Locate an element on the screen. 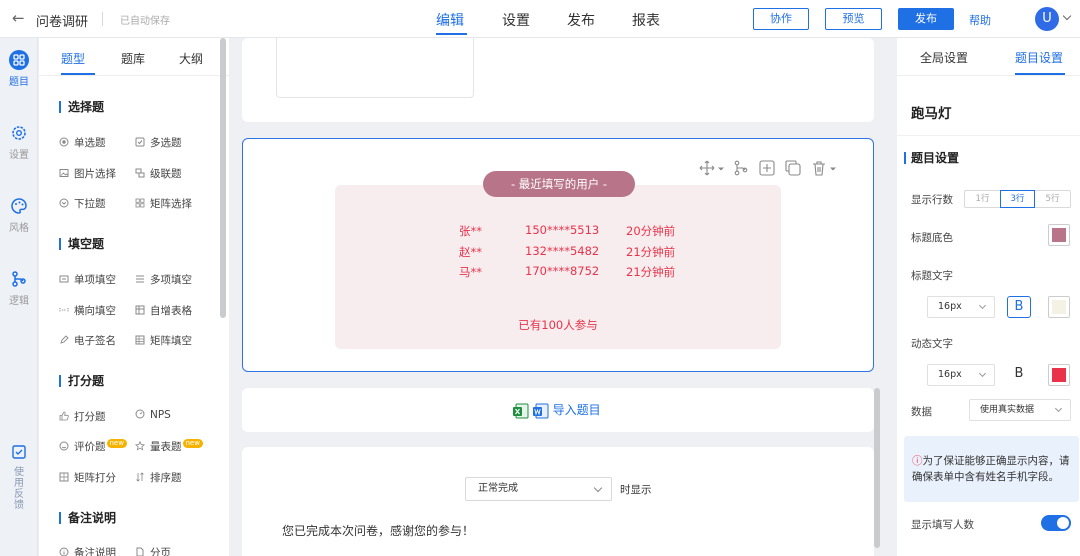 The height and width of the screenshot is (556, 1080). warning-icon: ⓘ is located at coordinates (917, 461).